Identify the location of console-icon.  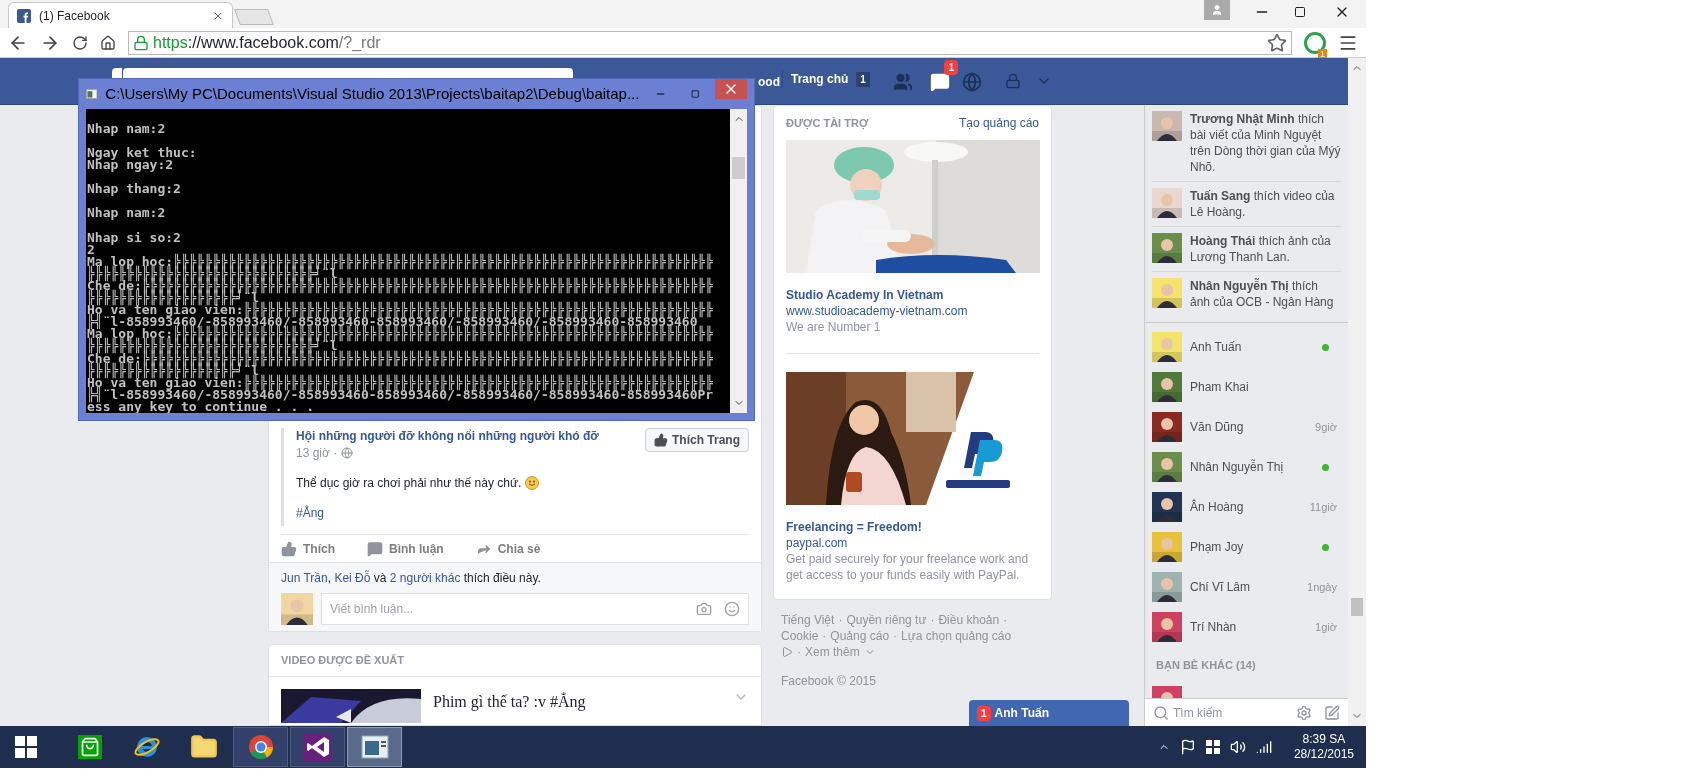
(92, 93).